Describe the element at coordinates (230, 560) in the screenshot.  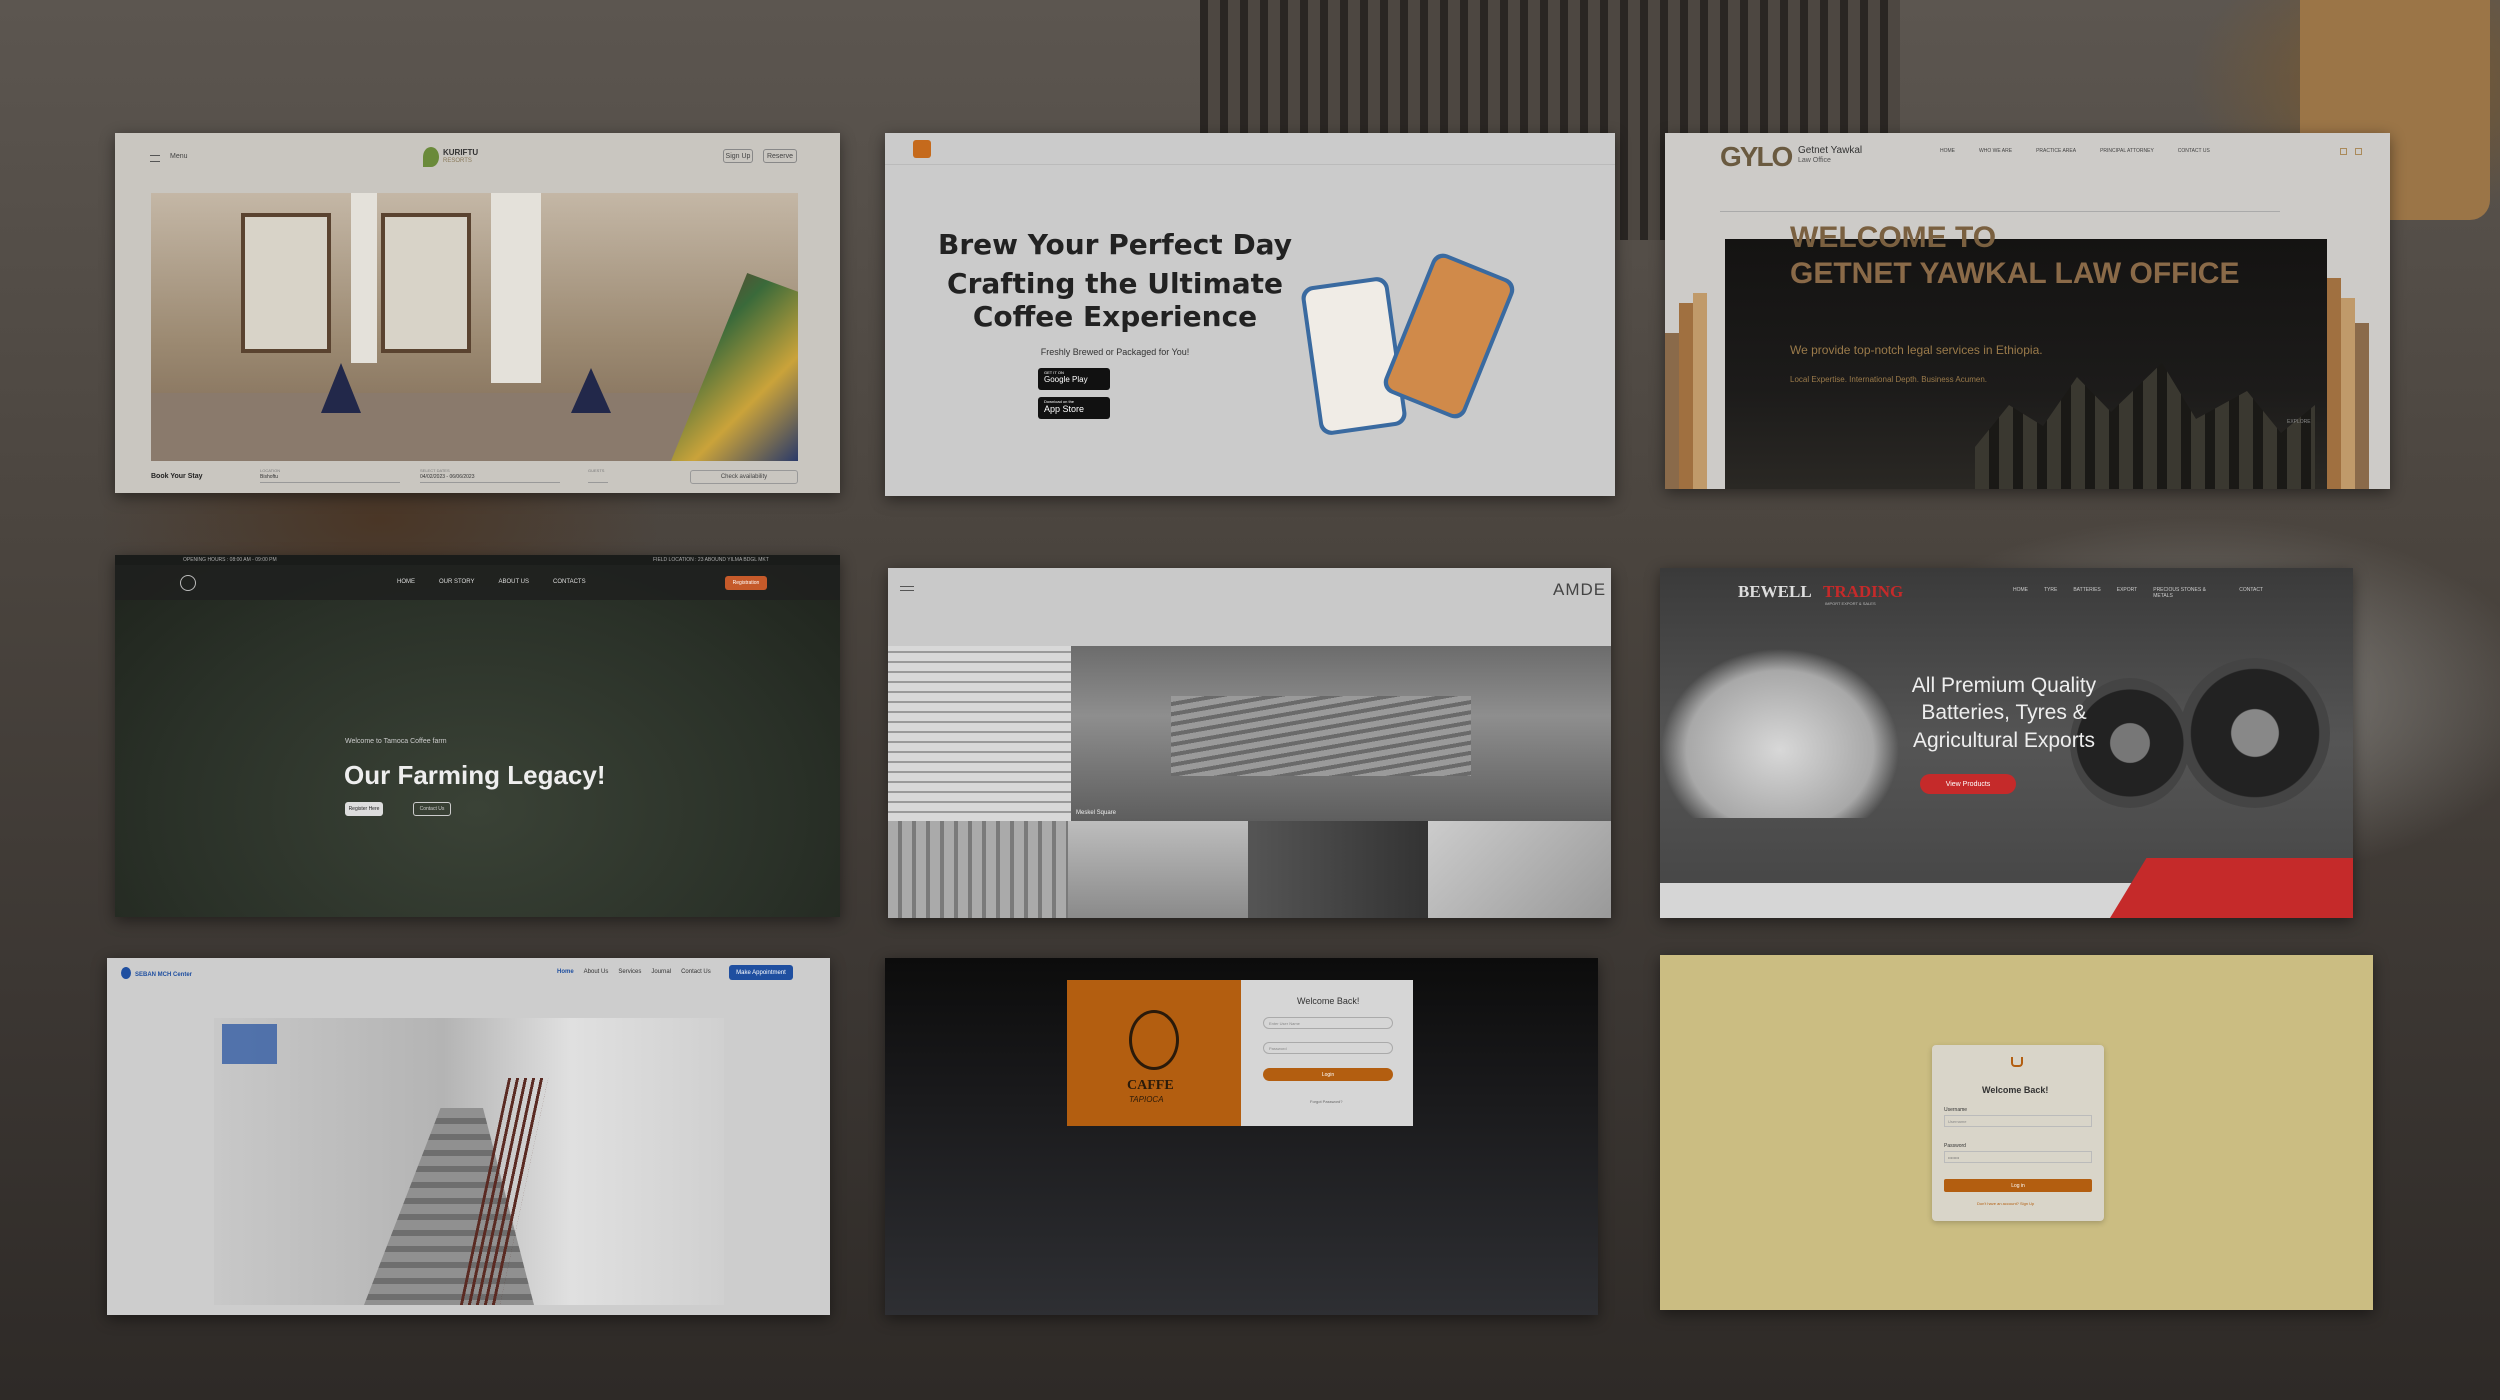
I see `opening-hours: OPENING HOURS : 08:00 AM - 09:00 PM` at that location.